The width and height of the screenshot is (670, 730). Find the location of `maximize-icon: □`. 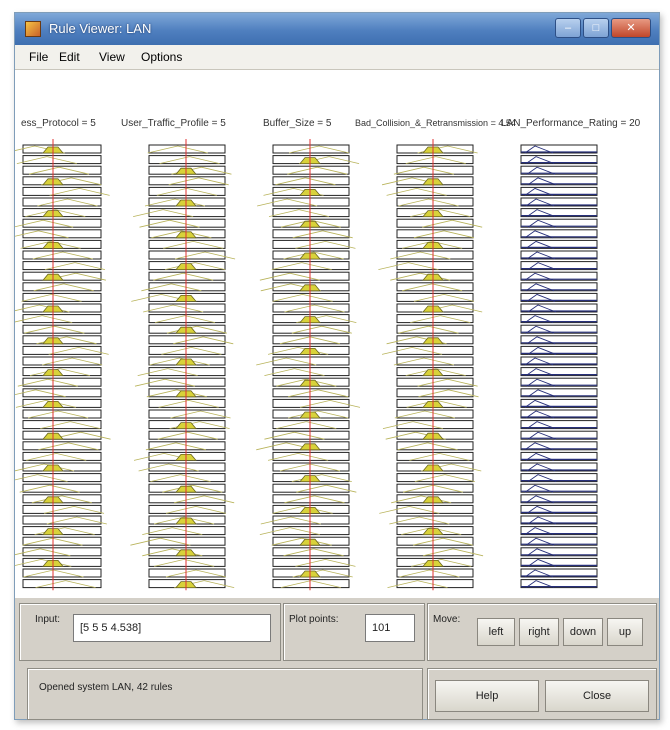

maximize-icon: □ is located at coordinates (596, 28).